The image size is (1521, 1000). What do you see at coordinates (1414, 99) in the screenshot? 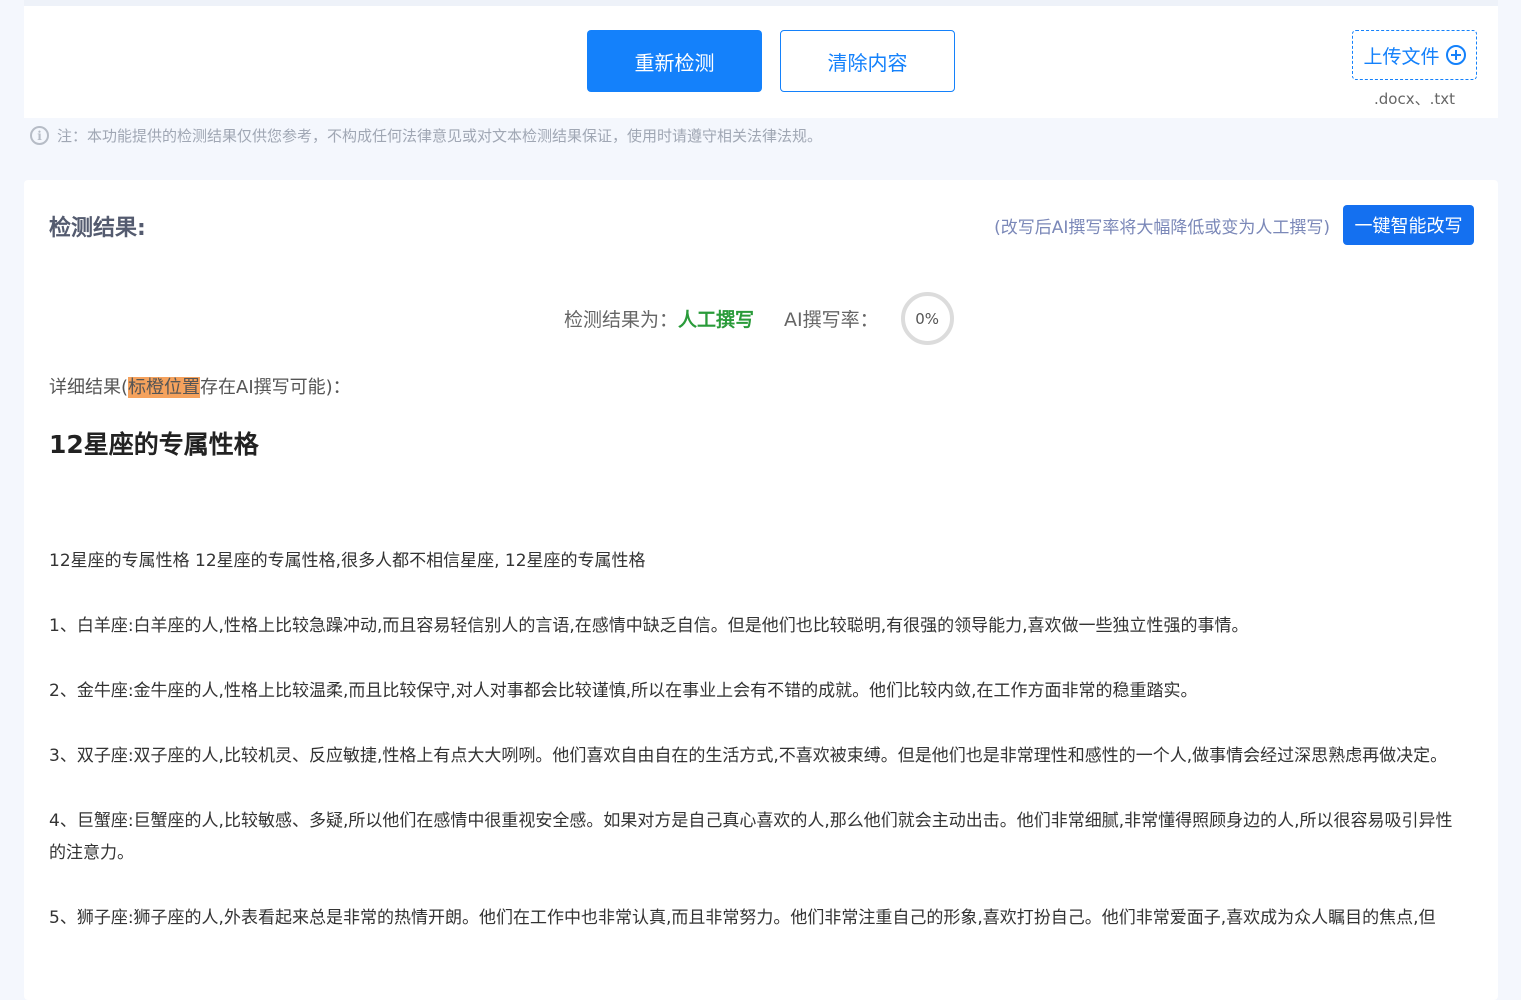
I see `upload-format-hint: .docx、.txt` at bounding box center [1414, 99].